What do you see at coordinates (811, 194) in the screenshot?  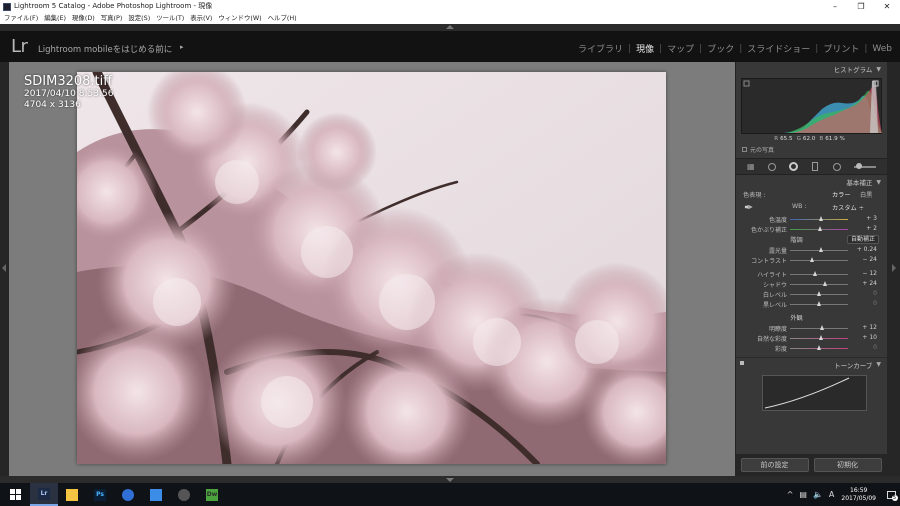 I see `treatment-row: 色表現 : カラー 白黒` at bounding box center [811, 194].